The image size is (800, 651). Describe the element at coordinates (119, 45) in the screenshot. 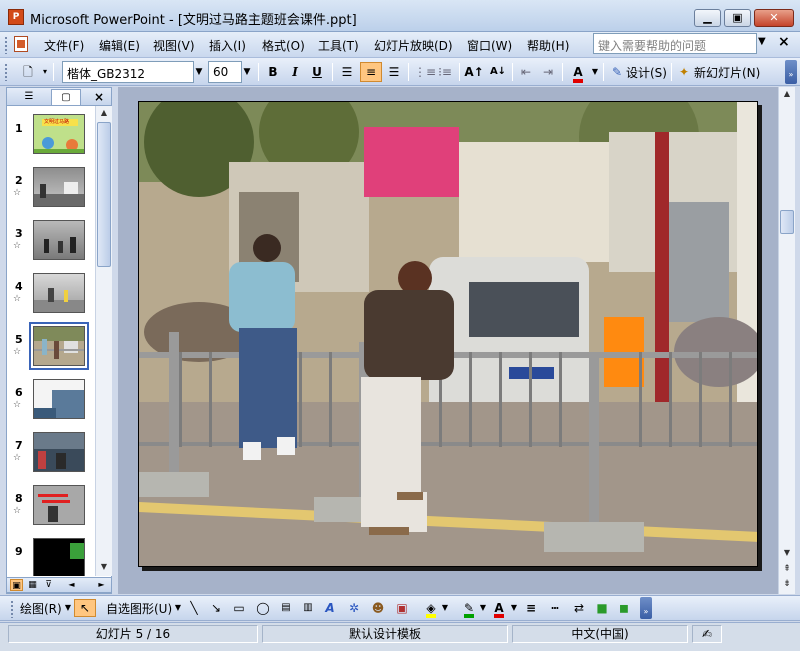

I see `menu-edit: 编辑(E)` at that location.